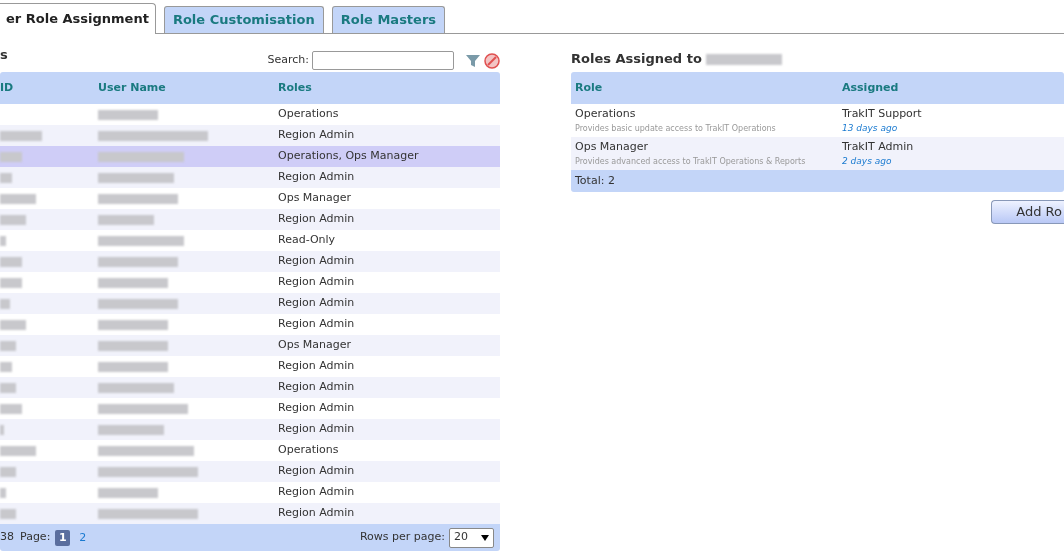 The height and width of the screenshot is (559, 1064). Describe the element at coordinates (870, 128) in the screenshot. I see `assigned-time: 13 days ago` at that location.